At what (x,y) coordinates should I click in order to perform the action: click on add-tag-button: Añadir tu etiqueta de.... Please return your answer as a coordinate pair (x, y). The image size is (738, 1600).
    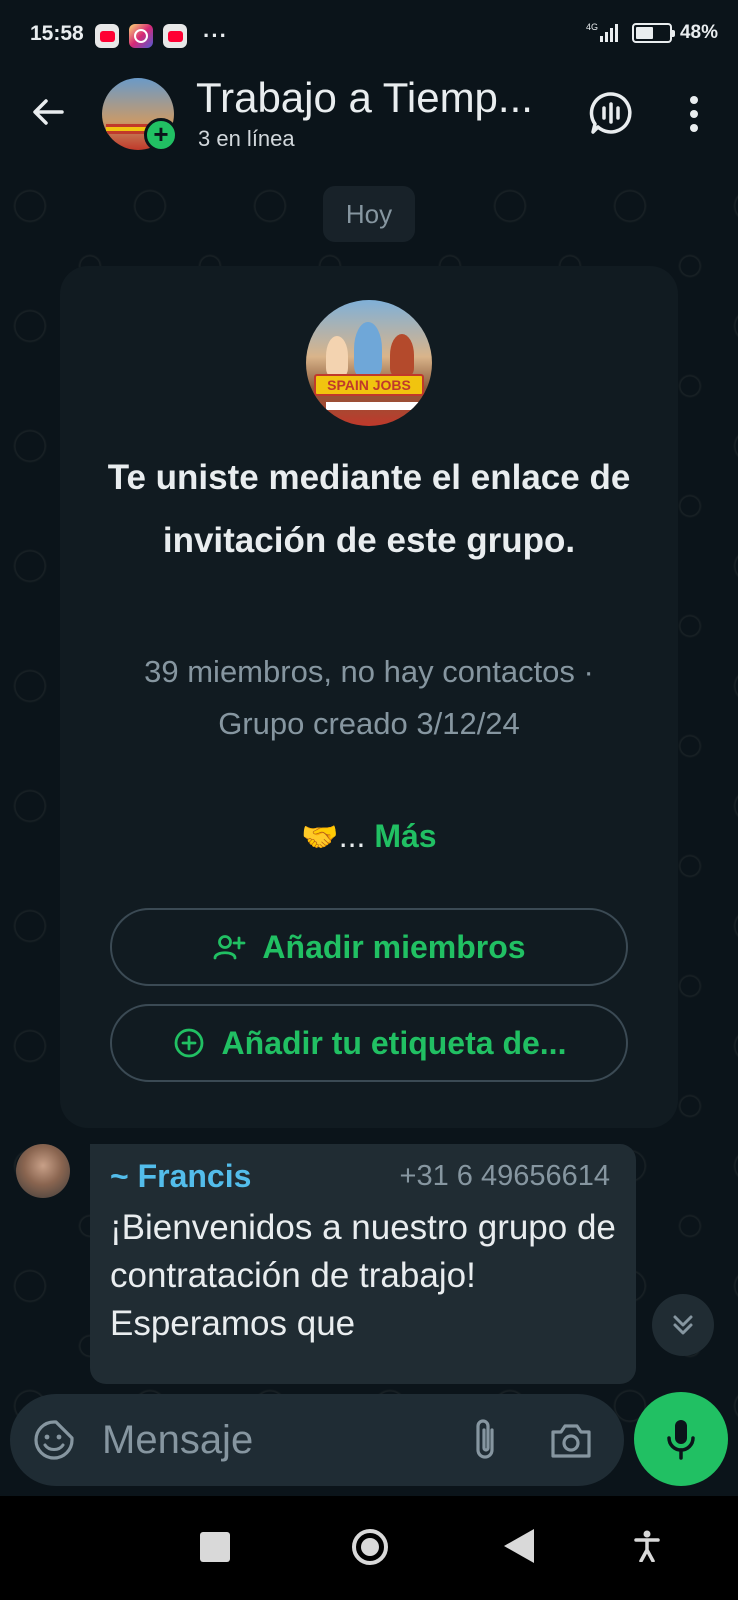
    Looking at the image, I should click on (369, 1043).